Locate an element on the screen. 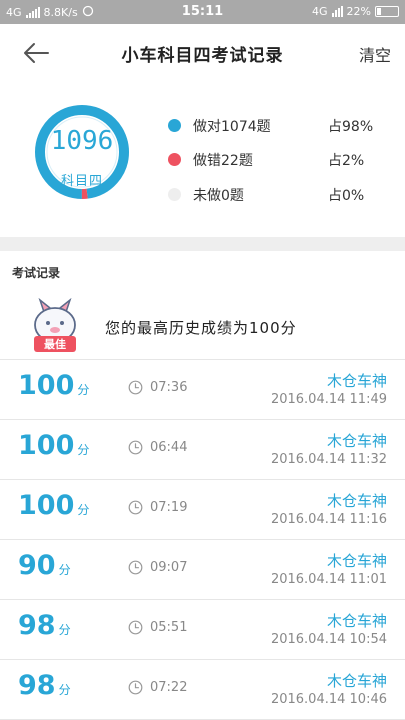 Image resolution: width=405 pixels, height=720 pixels. legend-wrong: 做错22题 占2% is located at coordinates (273, 159).